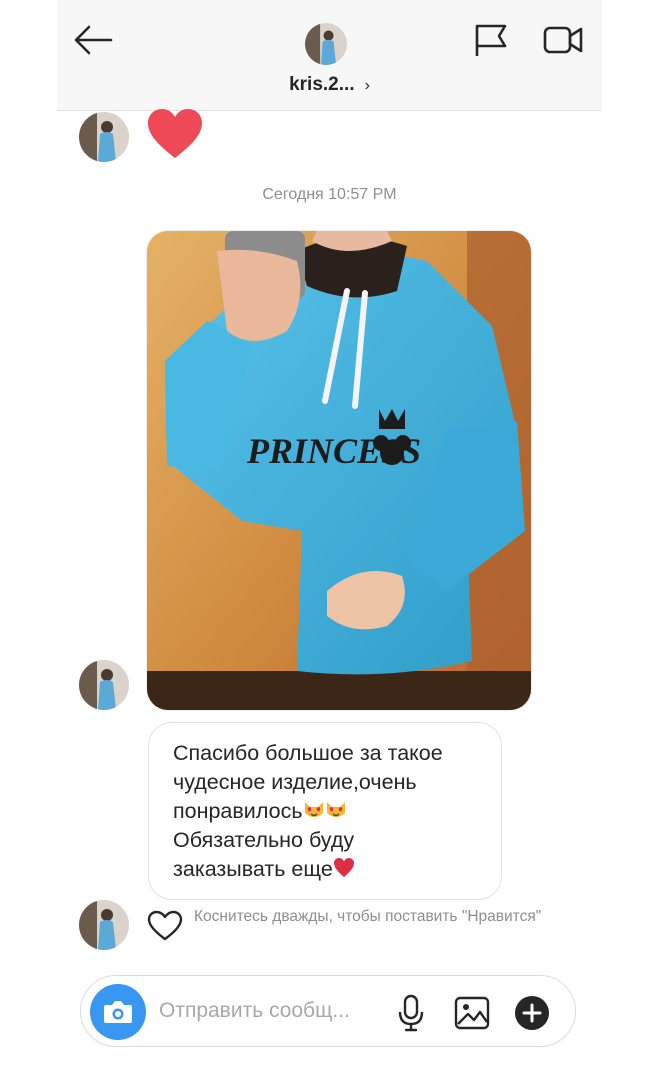 The width and height of the screenshot is (659, 1065). I want to click on message-composer, so click(328, 1011).